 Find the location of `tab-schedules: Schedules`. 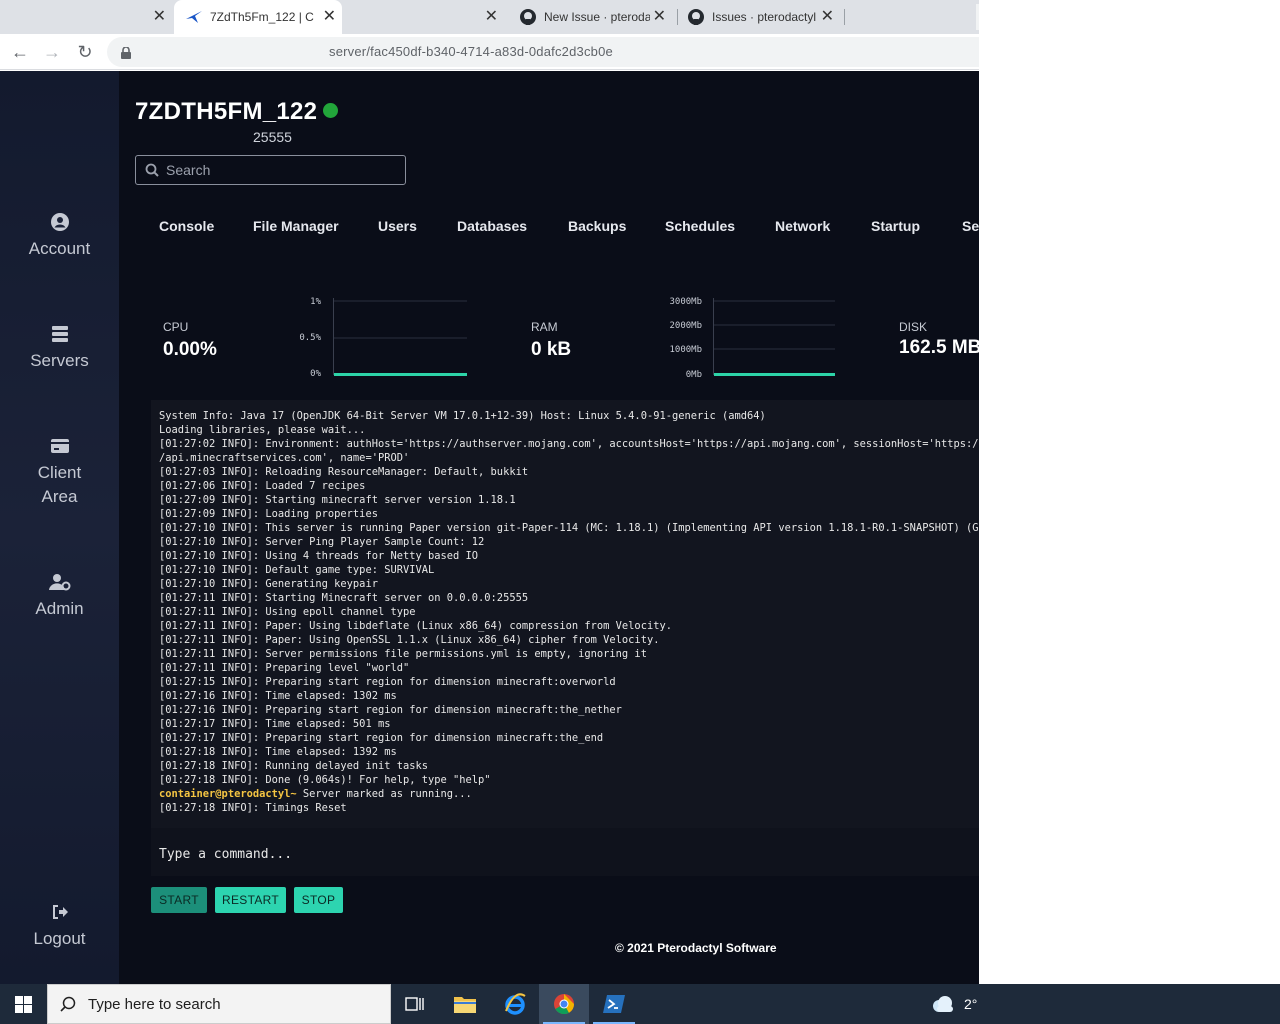

tab-schedules: Schedules is located at coordinates (700, 226).